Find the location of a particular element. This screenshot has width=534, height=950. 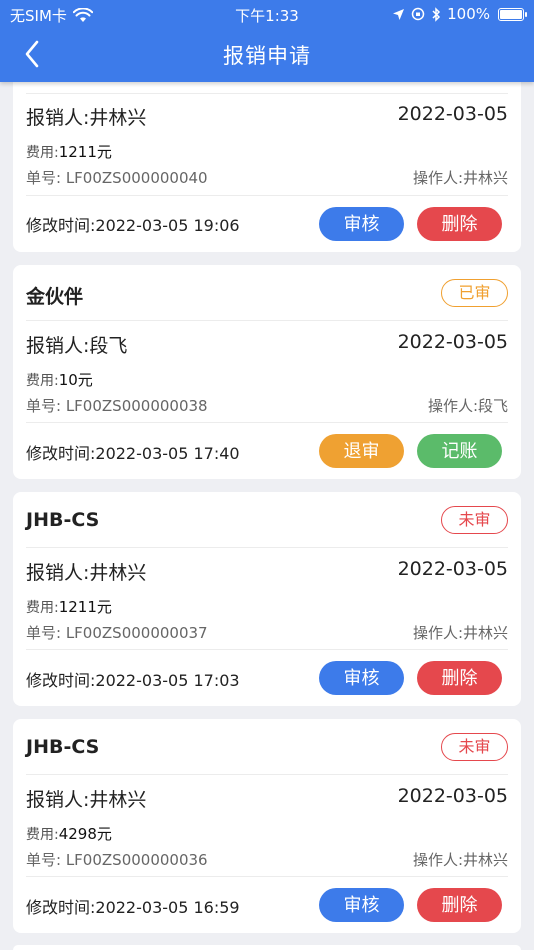

expense-card is located at coordinates (267, 947).